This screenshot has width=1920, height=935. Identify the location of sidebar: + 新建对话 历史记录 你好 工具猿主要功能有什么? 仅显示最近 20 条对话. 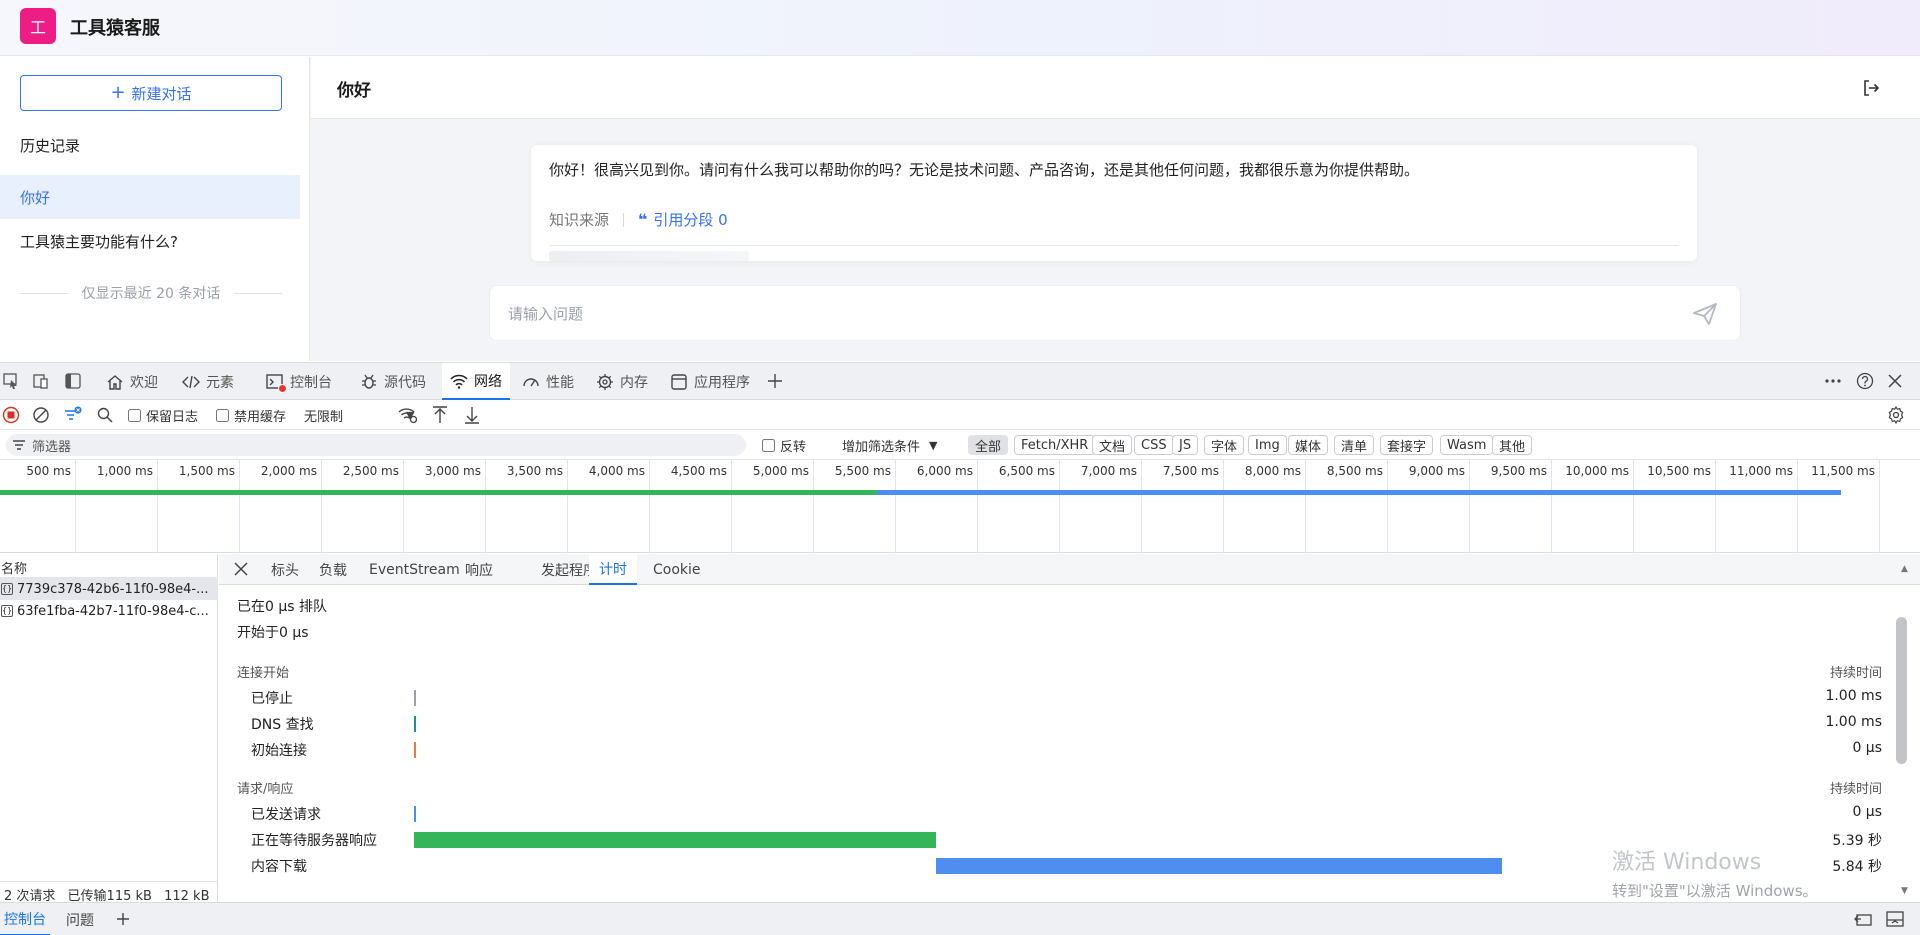
(155, 209).